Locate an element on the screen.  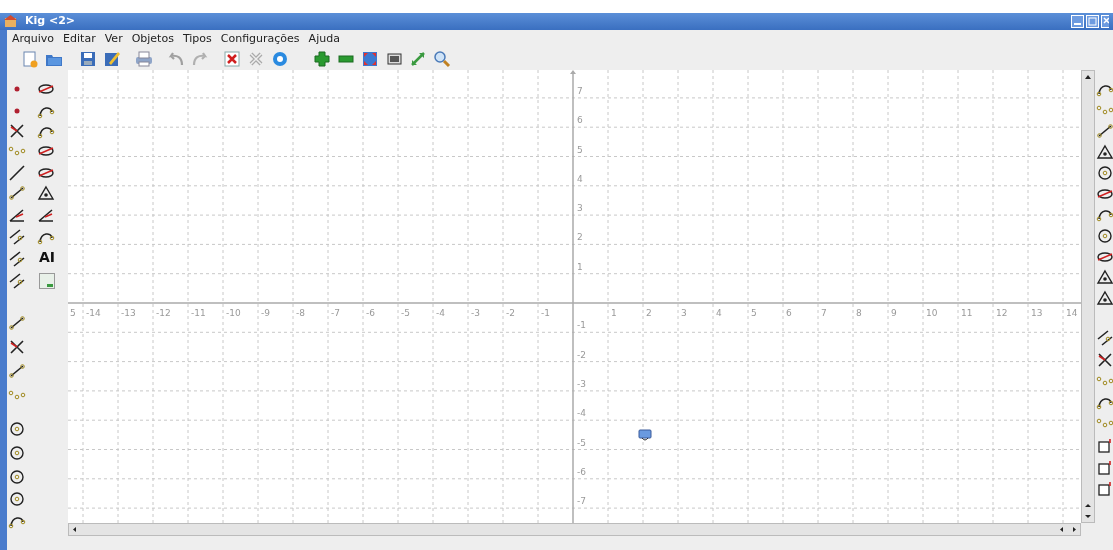
delete-icon is located at coordinates (232, 59).